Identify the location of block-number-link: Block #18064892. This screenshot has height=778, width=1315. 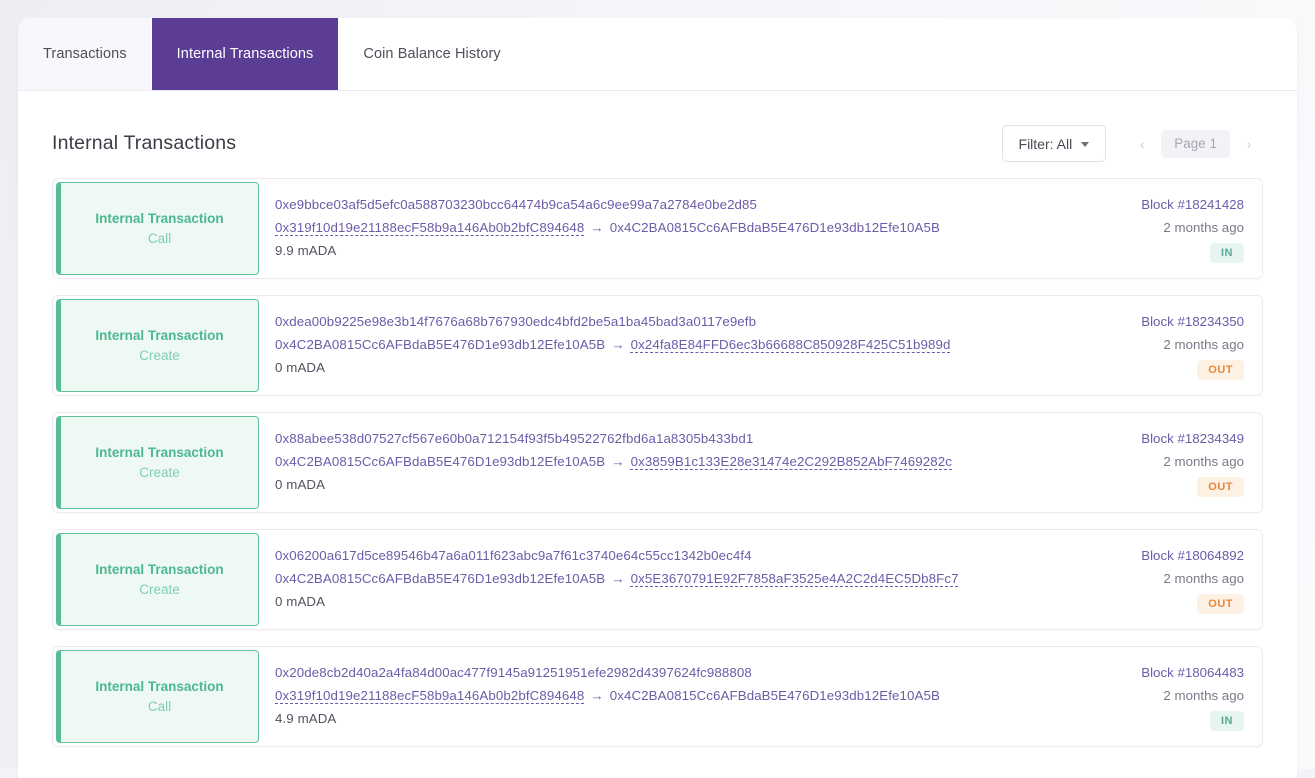
(1192, 555).